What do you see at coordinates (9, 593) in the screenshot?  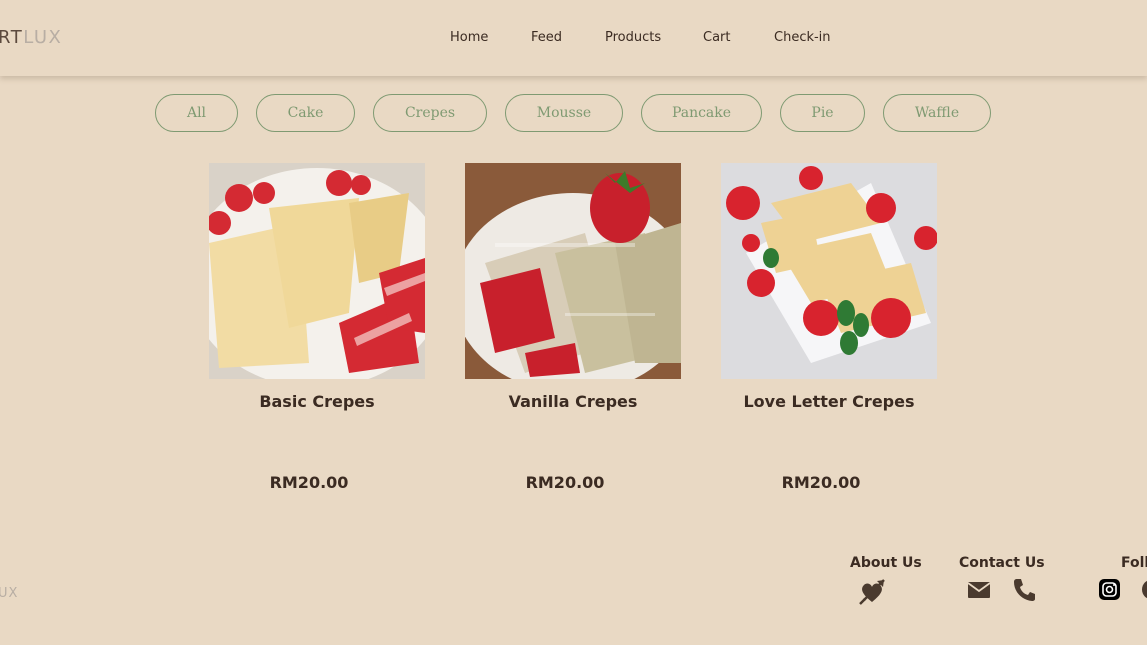 I see `footer-logo: UX` at bounding box center [9, 593].